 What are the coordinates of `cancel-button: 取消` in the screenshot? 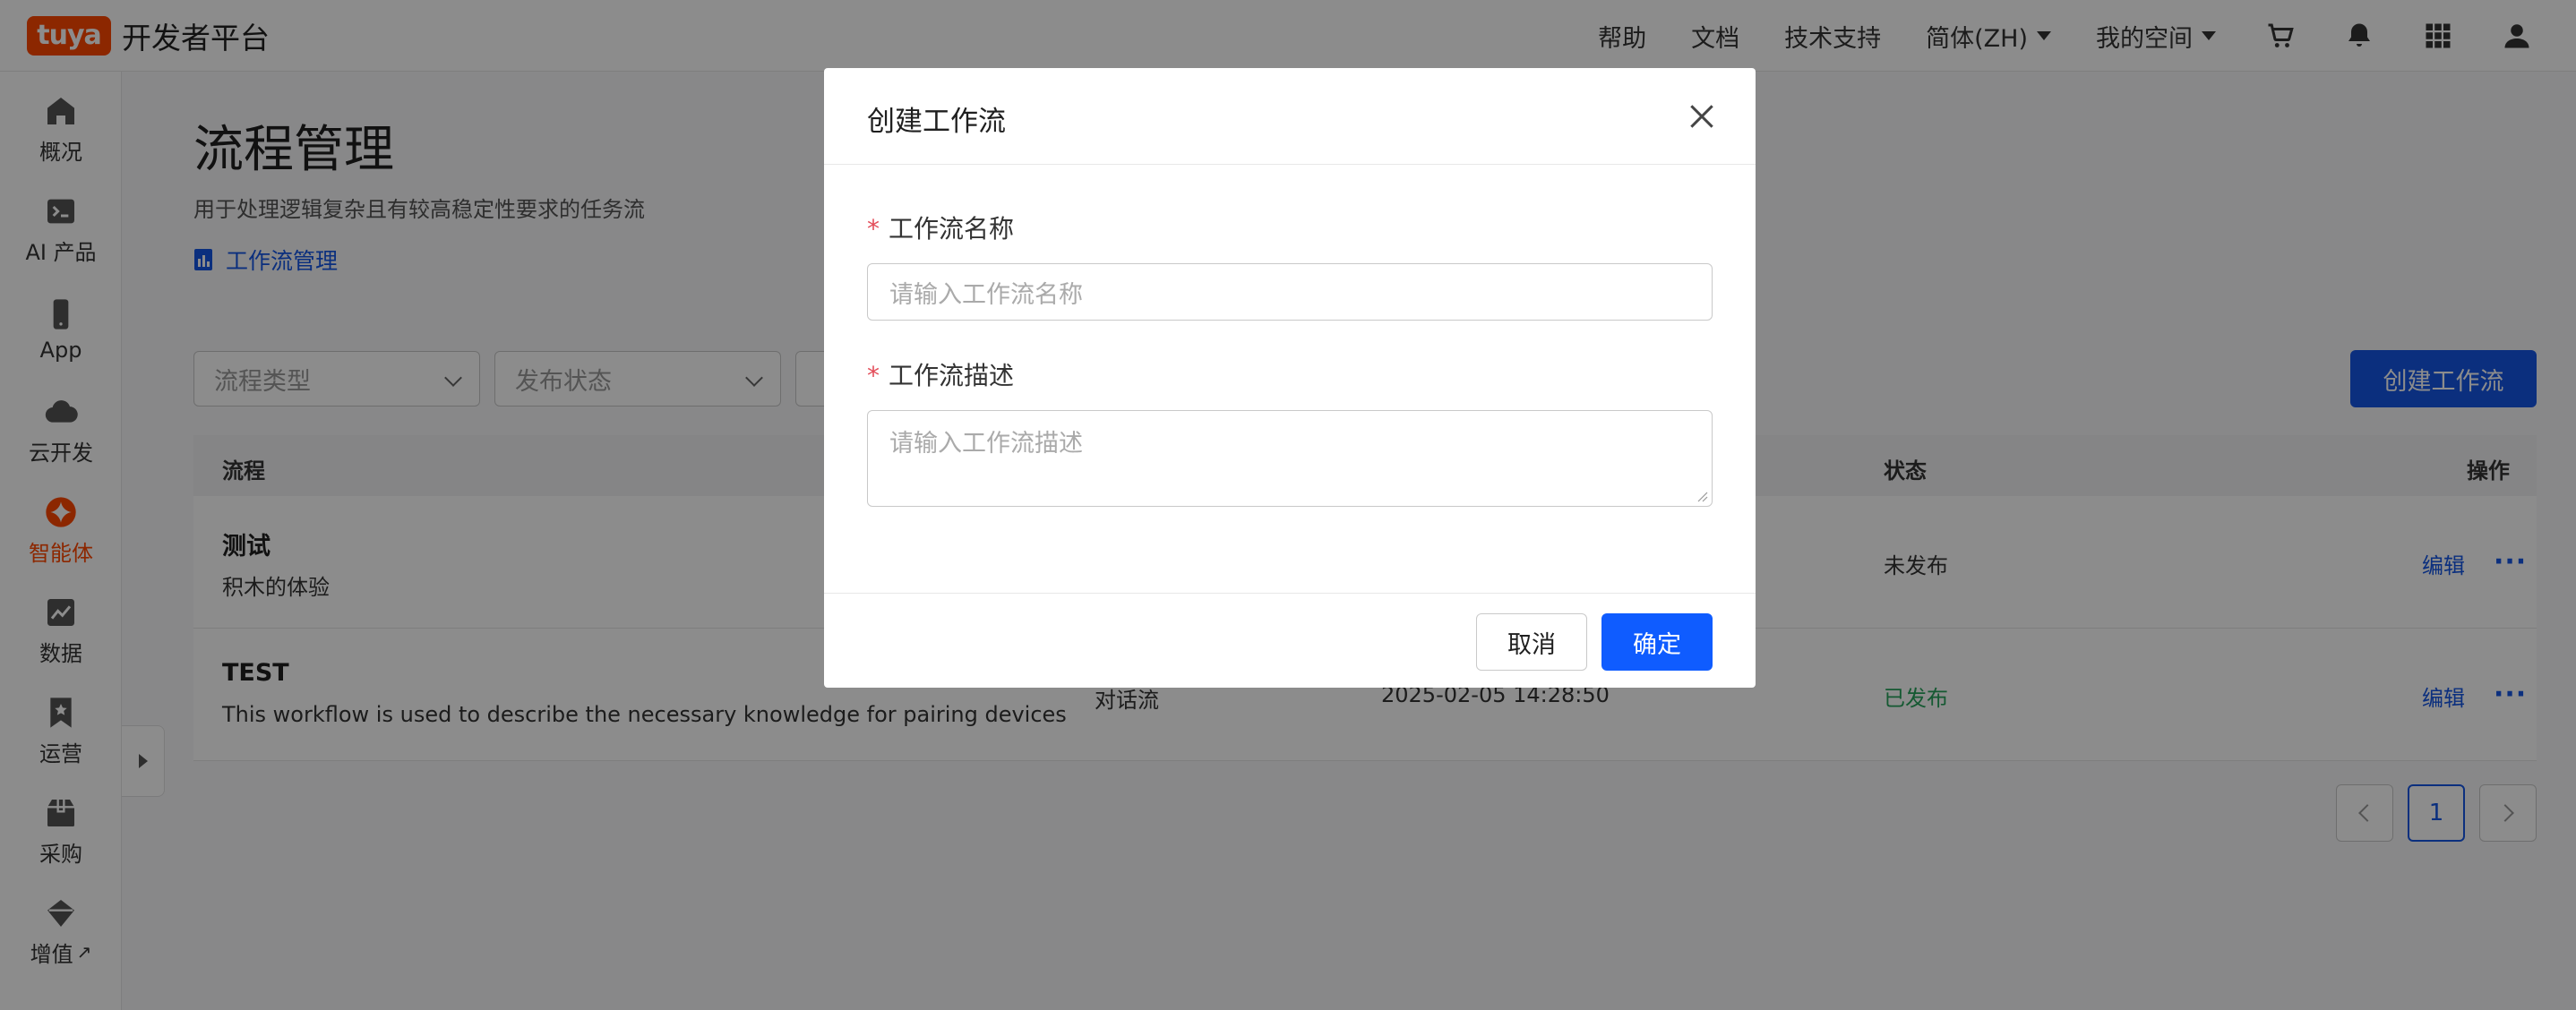 It's located at (1531, 642).